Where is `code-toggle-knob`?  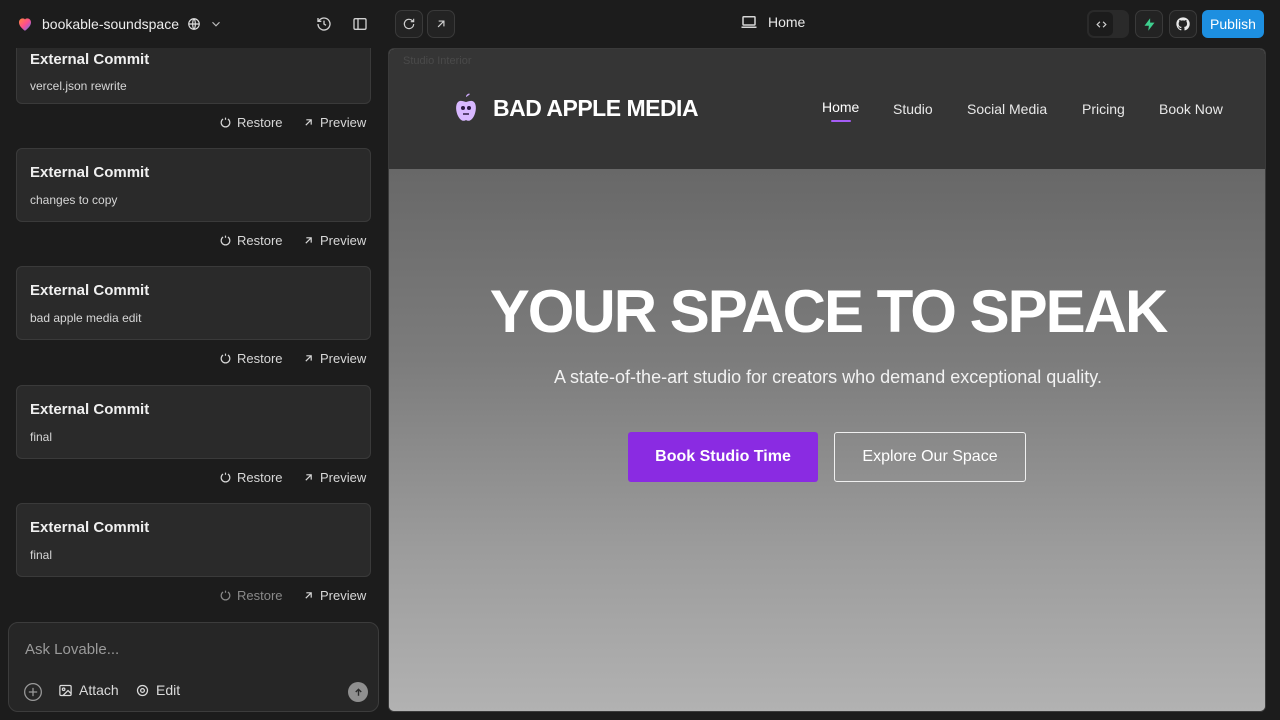 code-toggle-knob is located at coordinates (1101, 24).